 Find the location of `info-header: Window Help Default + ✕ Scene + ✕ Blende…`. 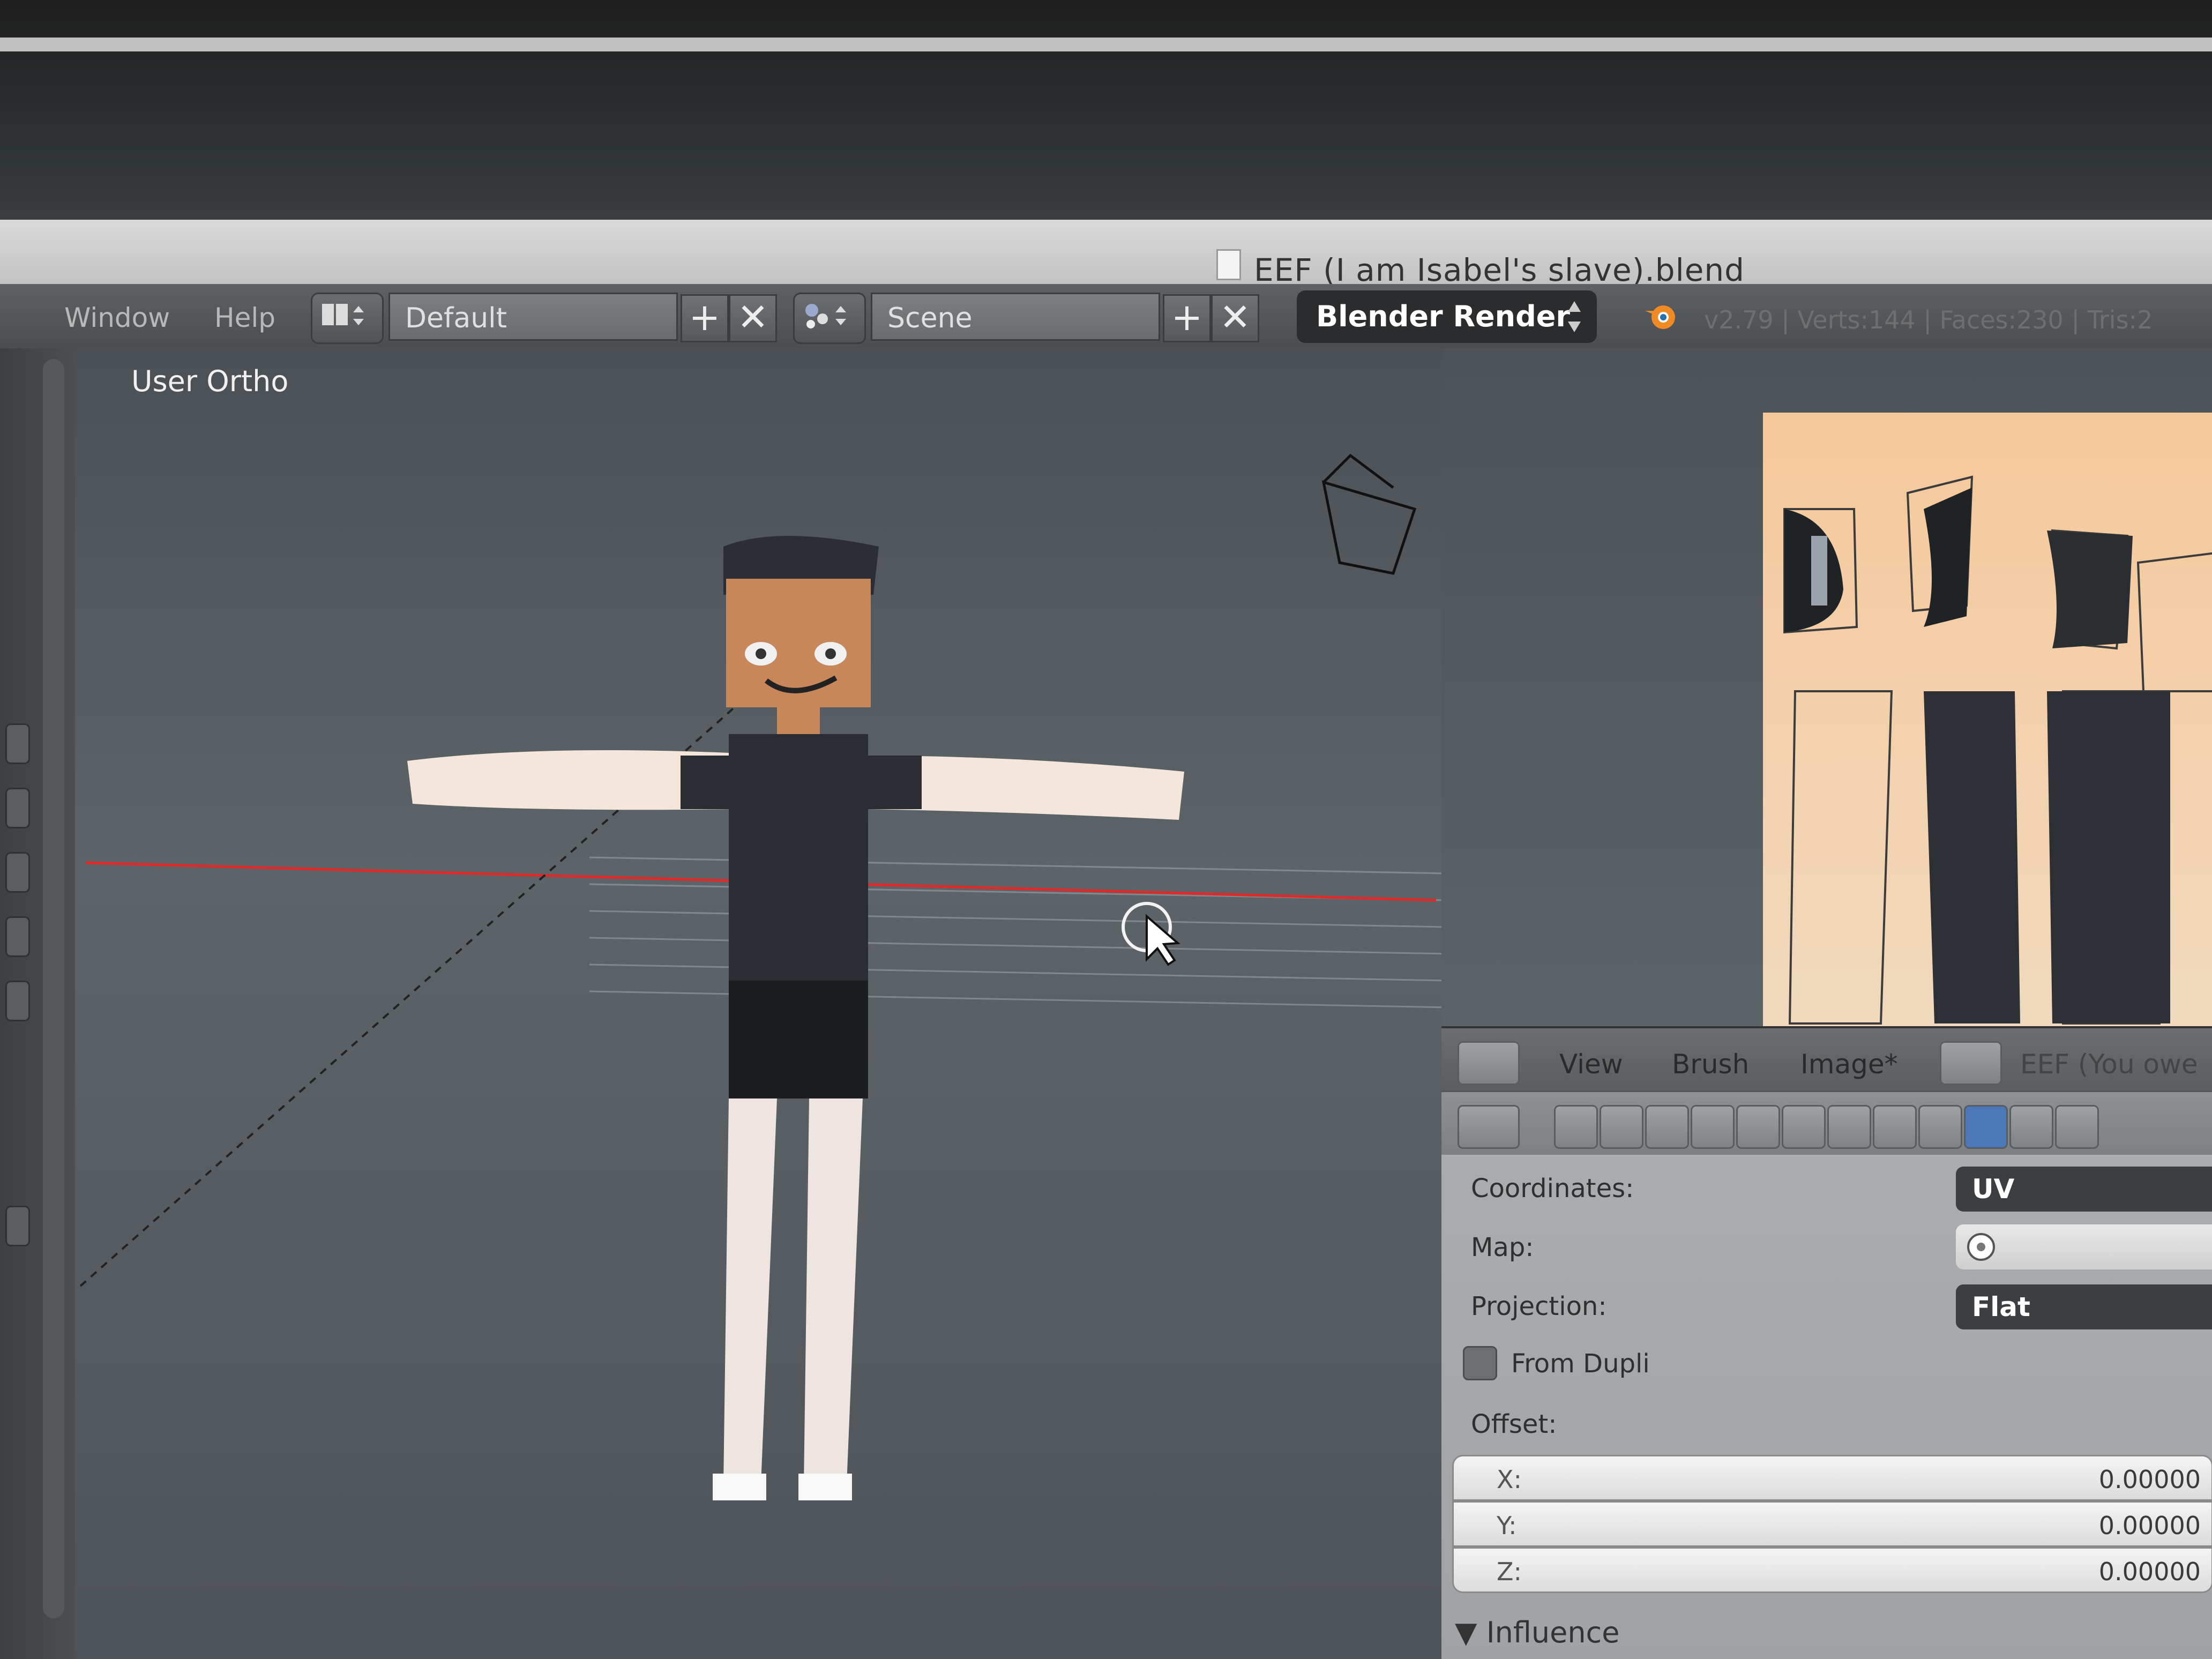

info-header: Window Help Default + ✕ Scene + ✕ Blende… is located at coordinates (1106, 317).